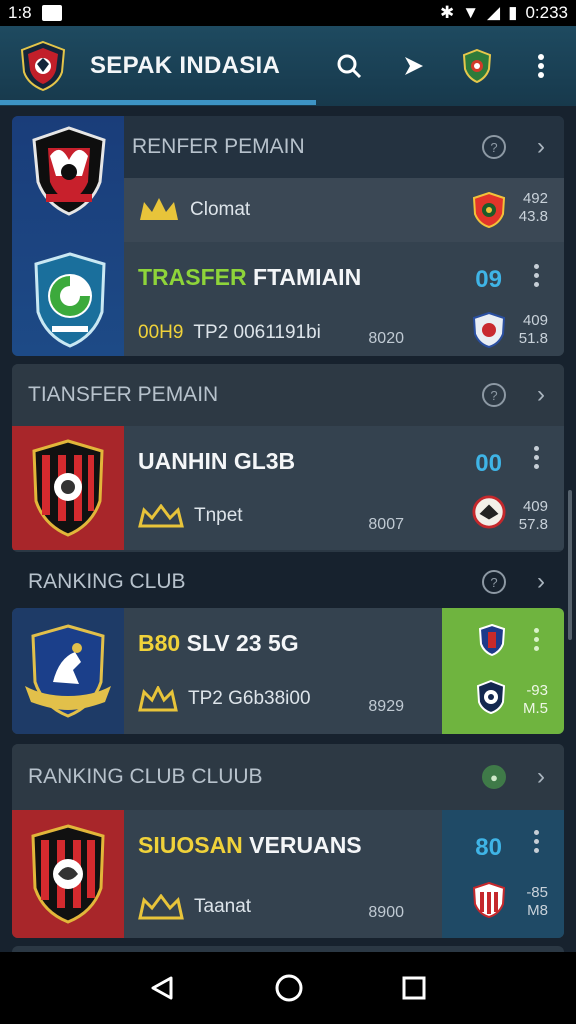  Describe the element at coordinates (546, 12) in the screenshot. I see `status-time-right: 0:233` at that location.